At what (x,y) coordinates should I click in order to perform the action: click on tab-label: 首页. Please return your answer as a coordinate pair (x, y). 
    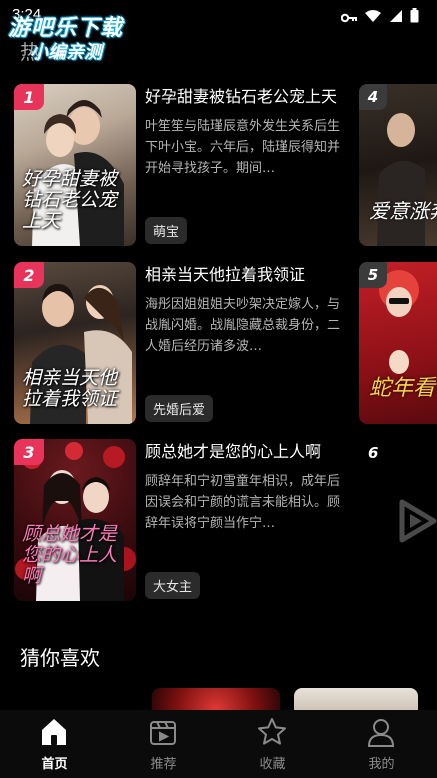
    Looking at the image, I should click on (54, 764).